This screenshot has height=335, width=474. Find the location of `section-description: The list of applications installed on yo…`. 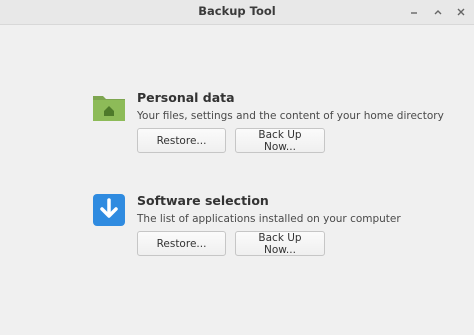

section-description: The list of applications installed on yo… is located at coordinates (269, 219).